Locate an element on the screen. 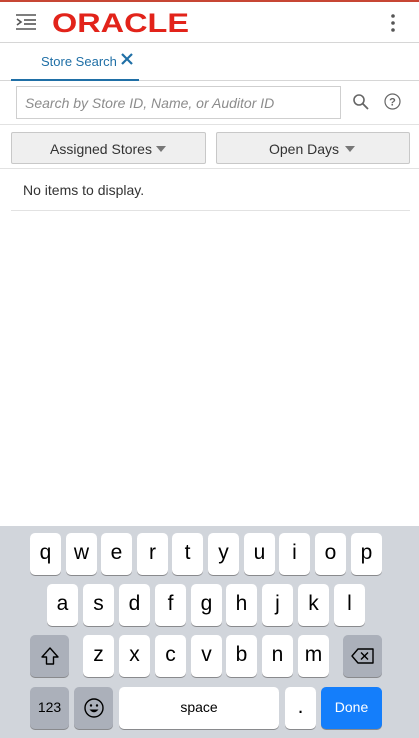 The height and width of the screenshot is (738, 419). emoji-key is located at coordinates (93, 708).